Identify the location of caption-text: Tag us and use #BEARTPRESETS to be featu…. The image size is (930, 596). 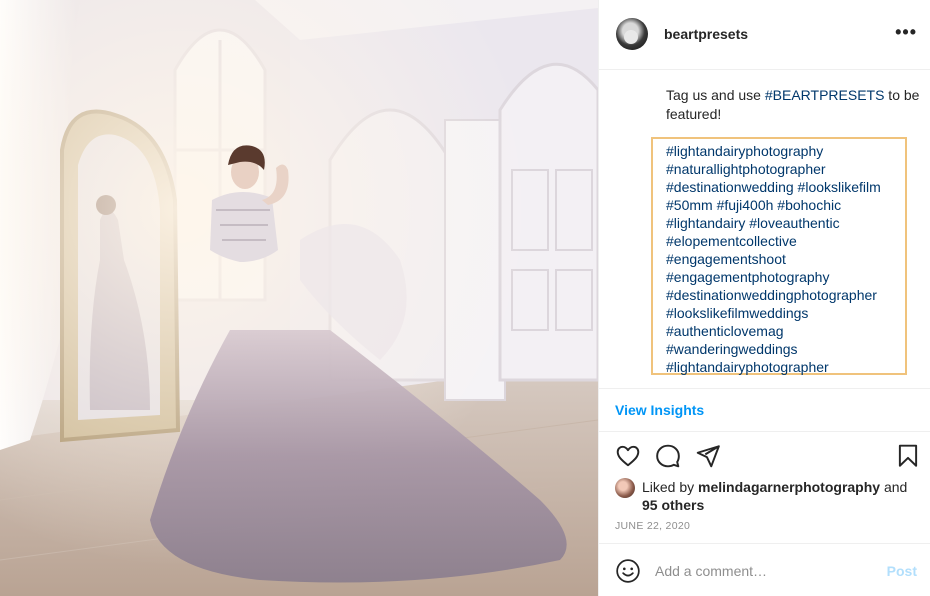
(794, 105).